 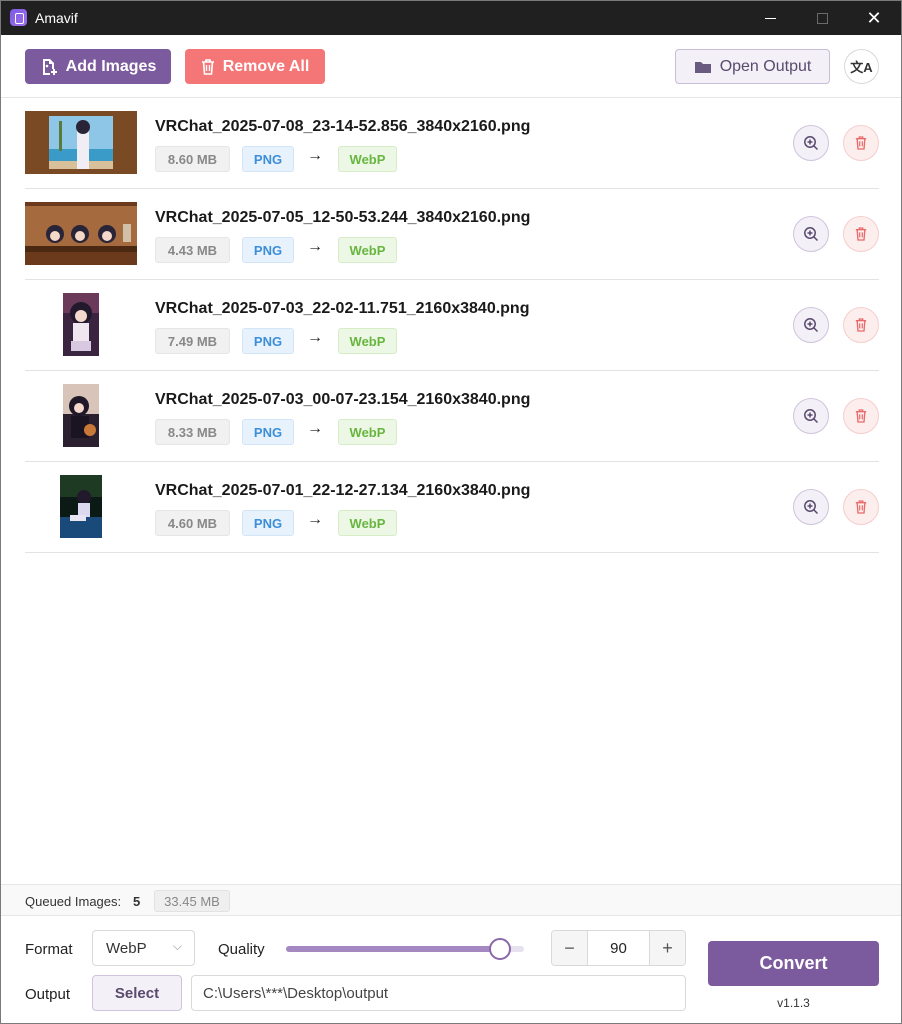 What do you see at coordinates (793, 1003) in the screenshot?
I see `version-label: v1.1.3` at bounding box center [793, 1003].